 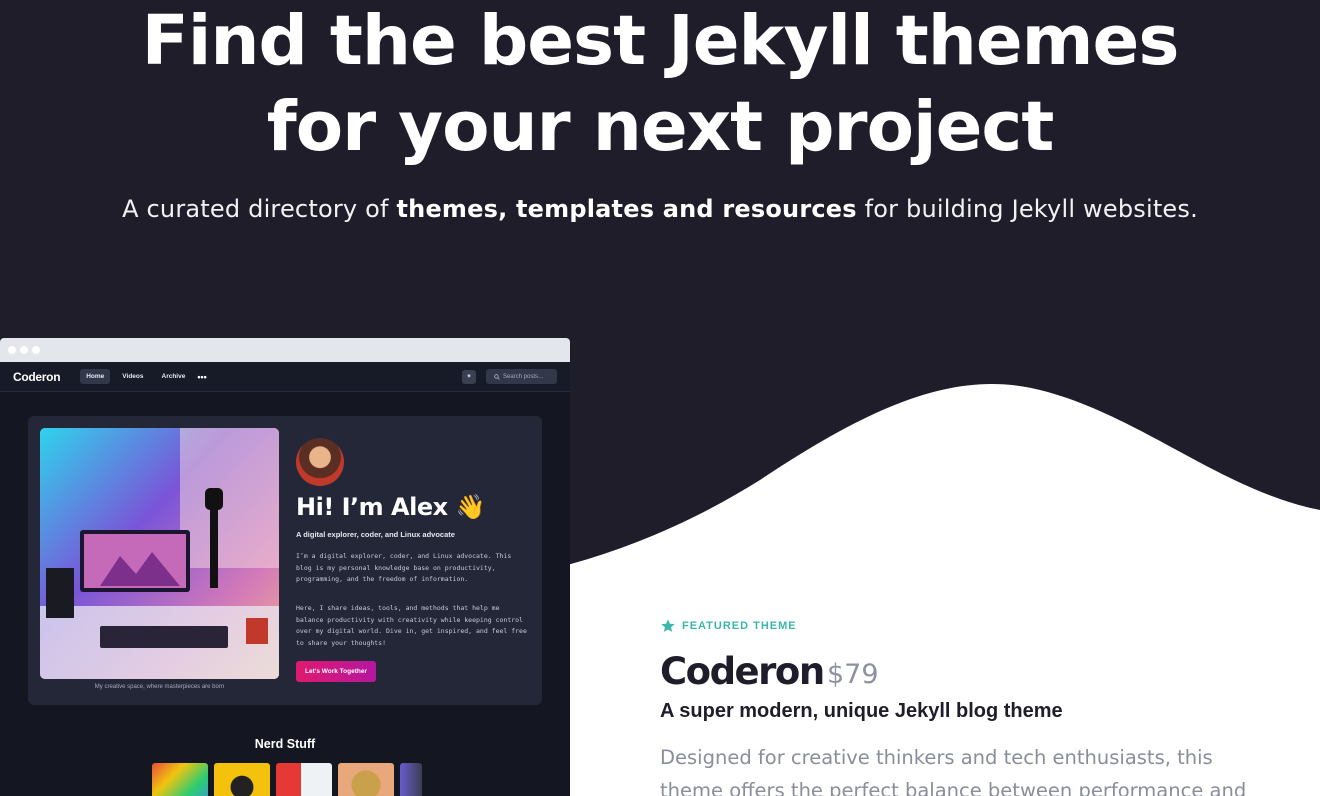 What do you see at coordinates (159, 553) in the screenshot?
I see `desk-setup-photo` at bounding box center [159, 553].